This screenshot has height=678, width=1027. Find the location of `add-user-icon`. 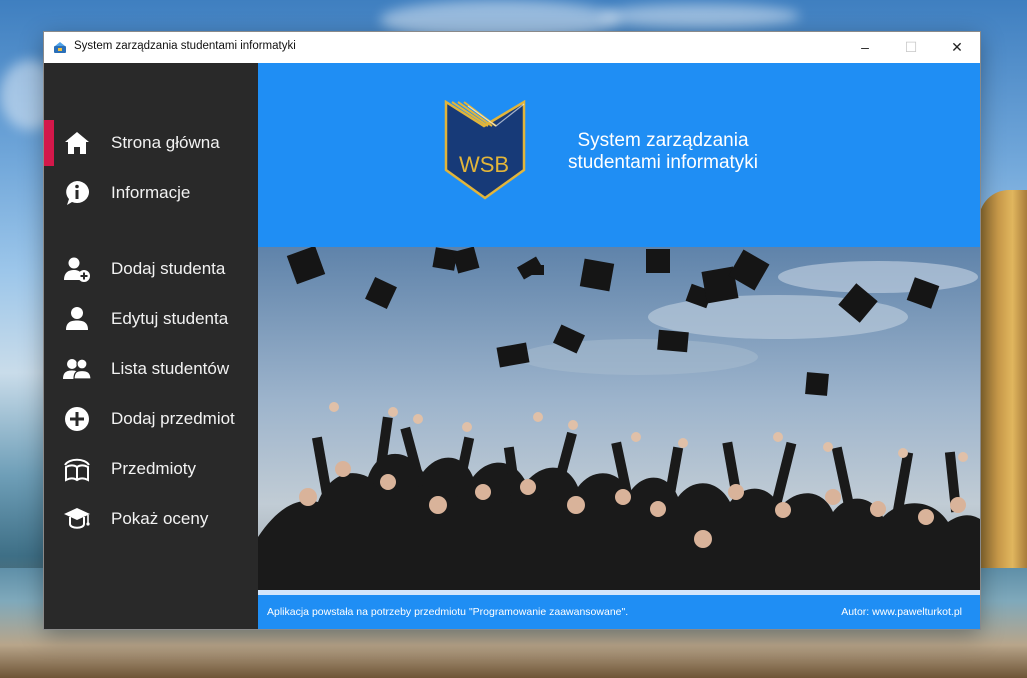

add-user-icon is located at coordinates (77, 269).